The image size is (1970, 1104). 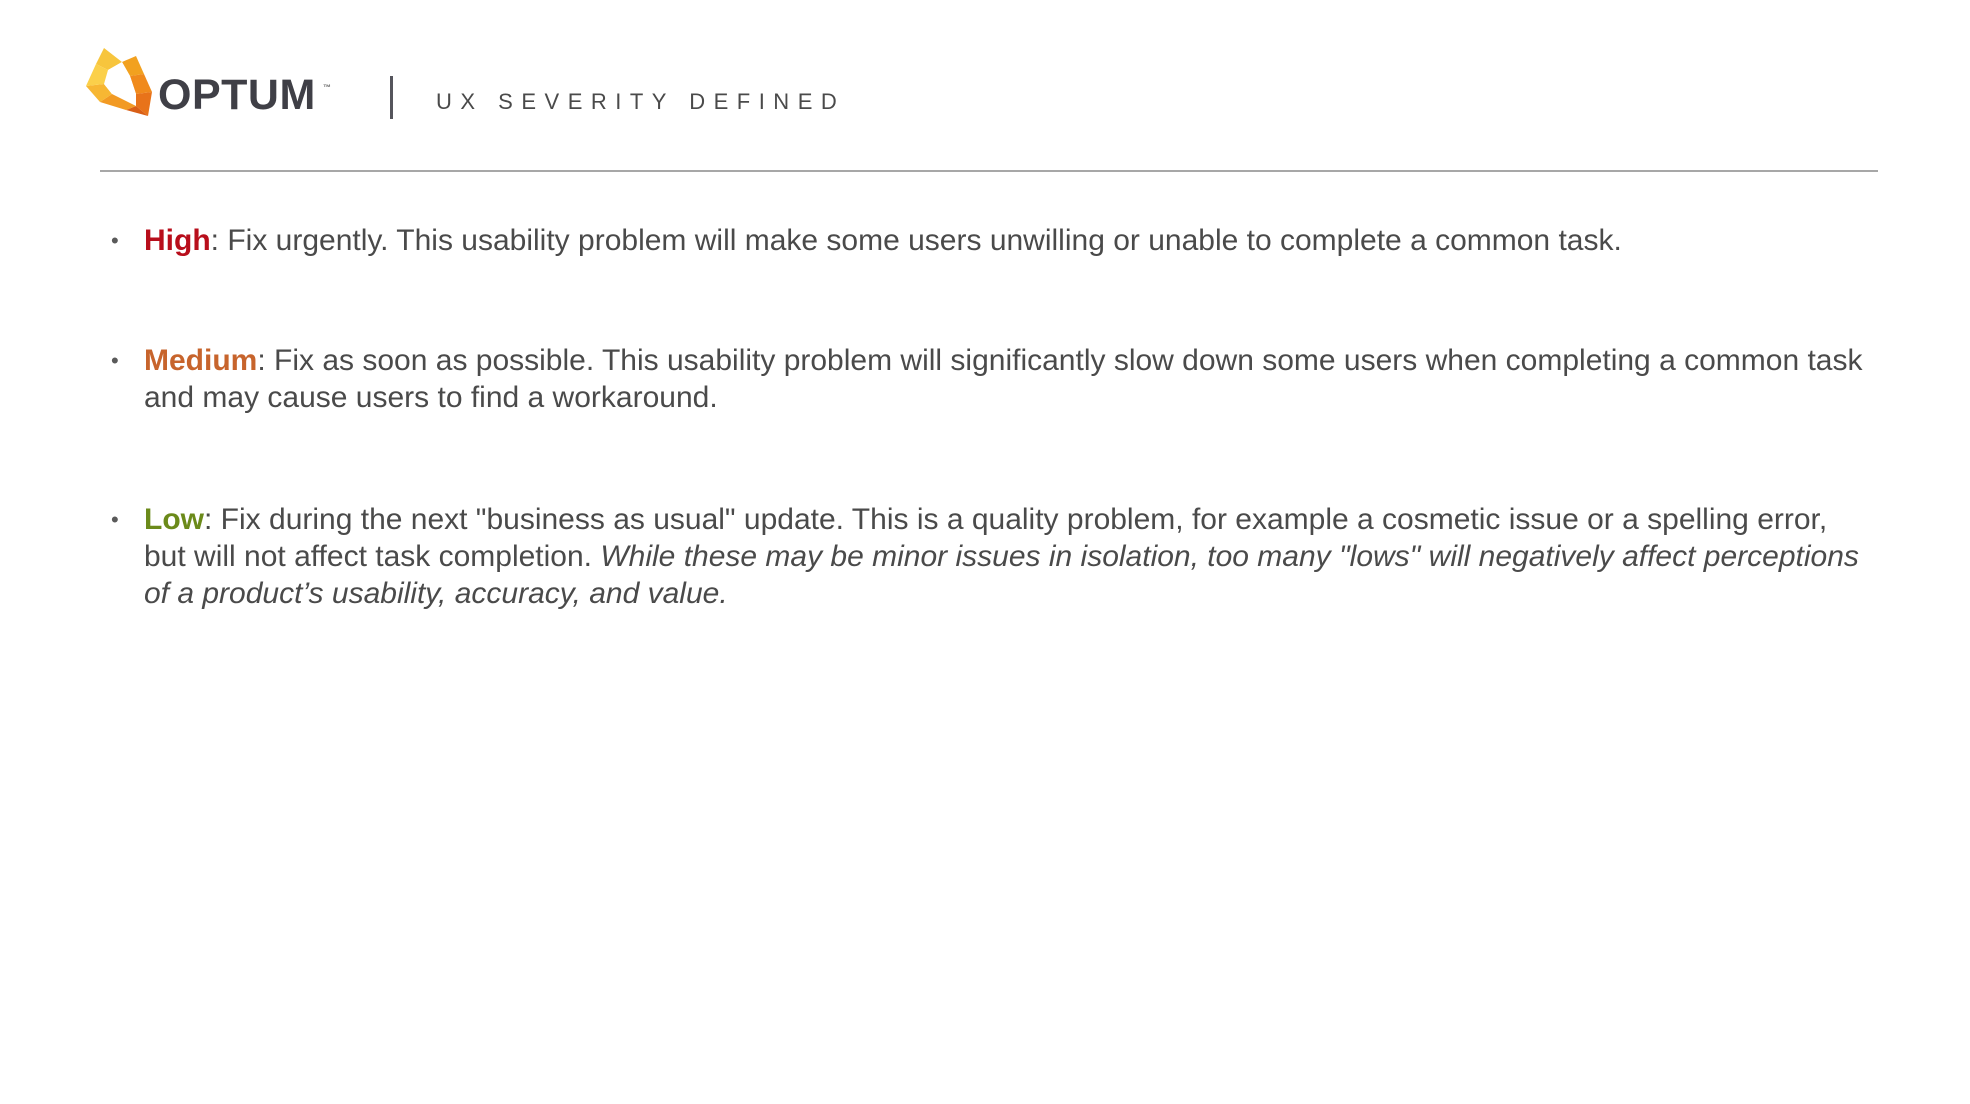 I want to click on optum-logo: OPTUM ™, so click(x=216, y=84).